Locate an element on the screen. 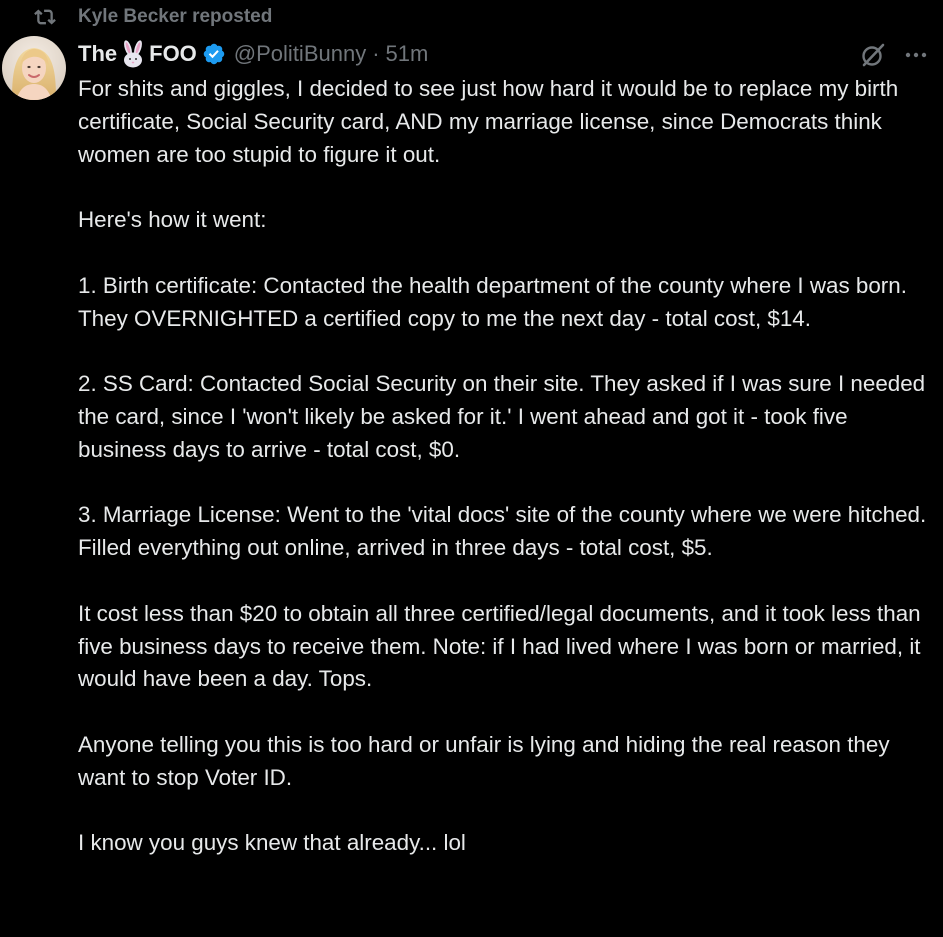 The height and width of the screenshot is (937, 943). rabbit-face-icon is located at coordinates (133, 54).